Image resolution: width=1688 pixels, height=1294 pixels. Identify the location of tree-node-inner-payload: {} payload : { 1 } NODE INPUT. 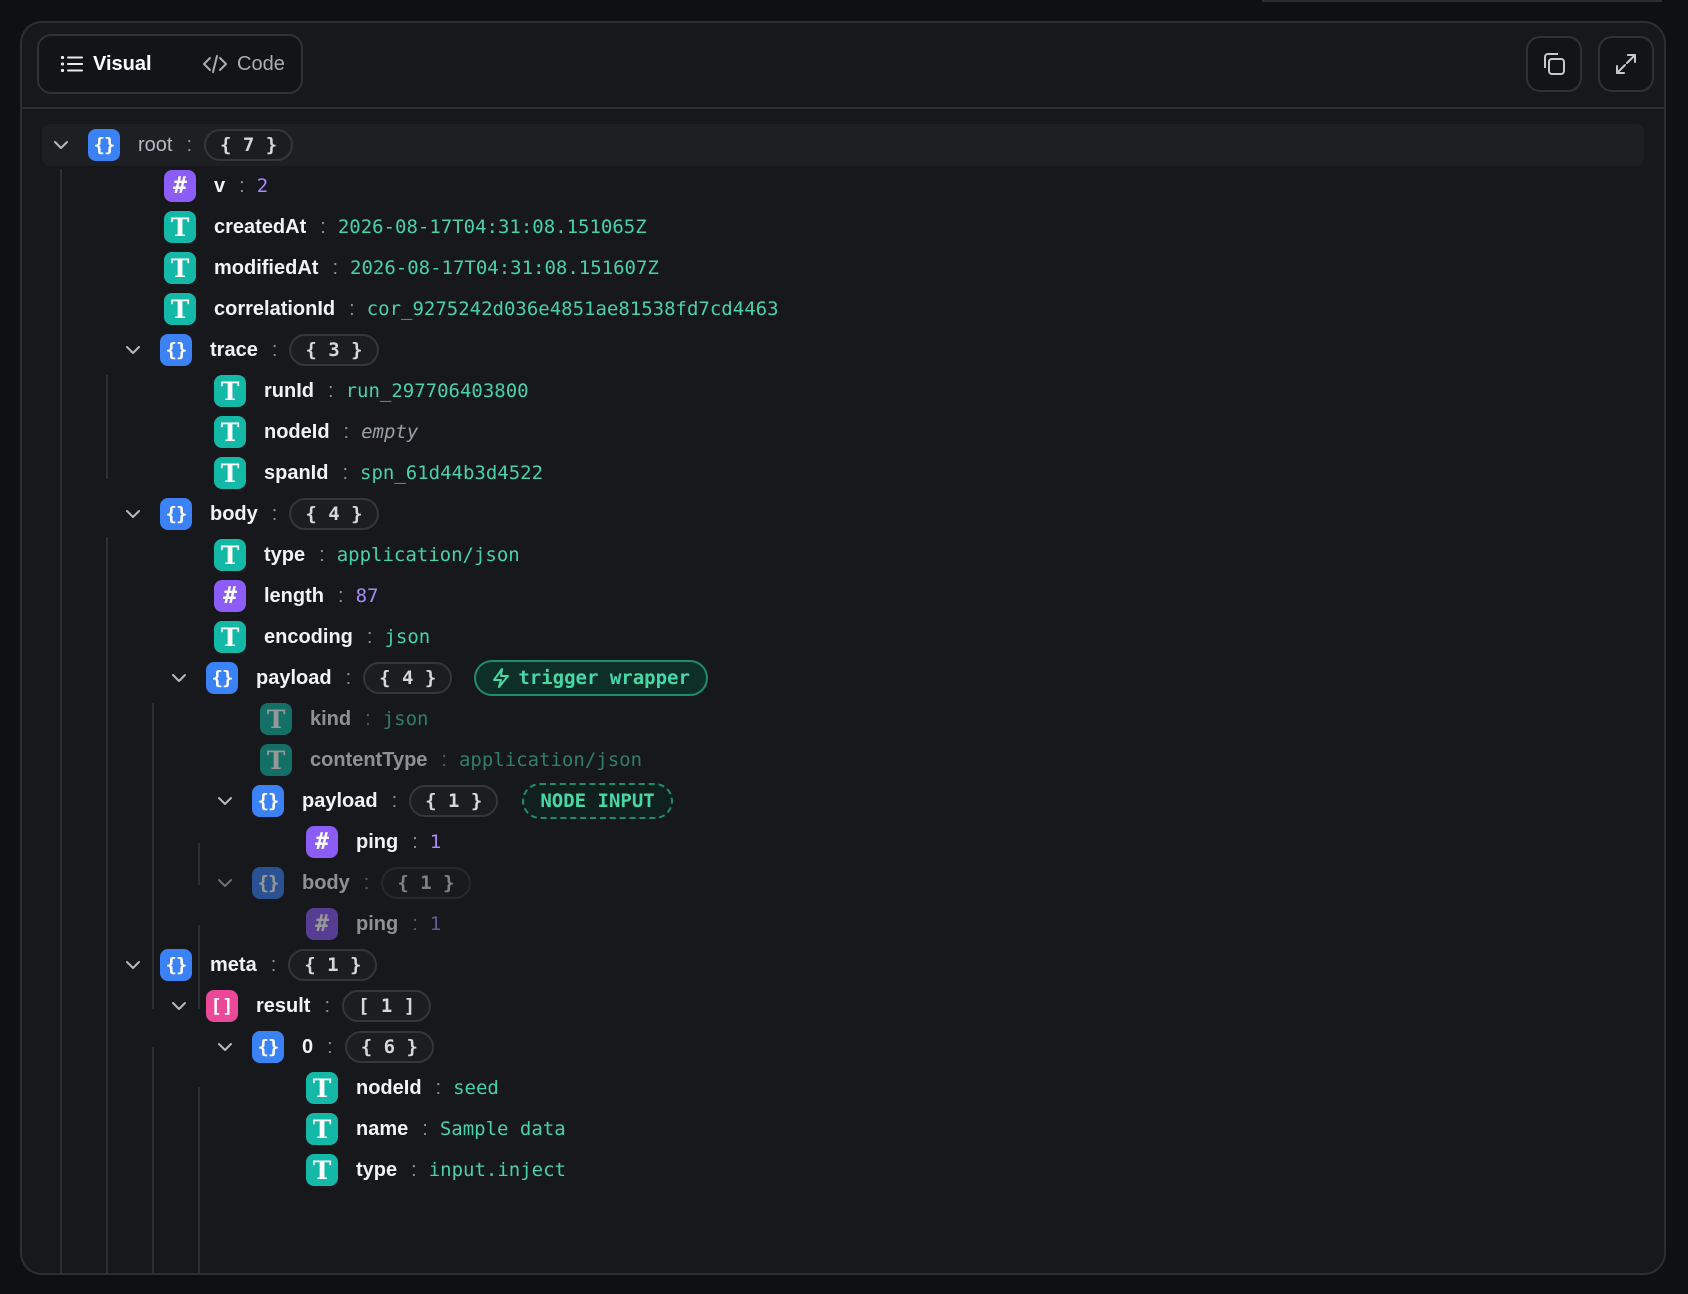
(442, 801).